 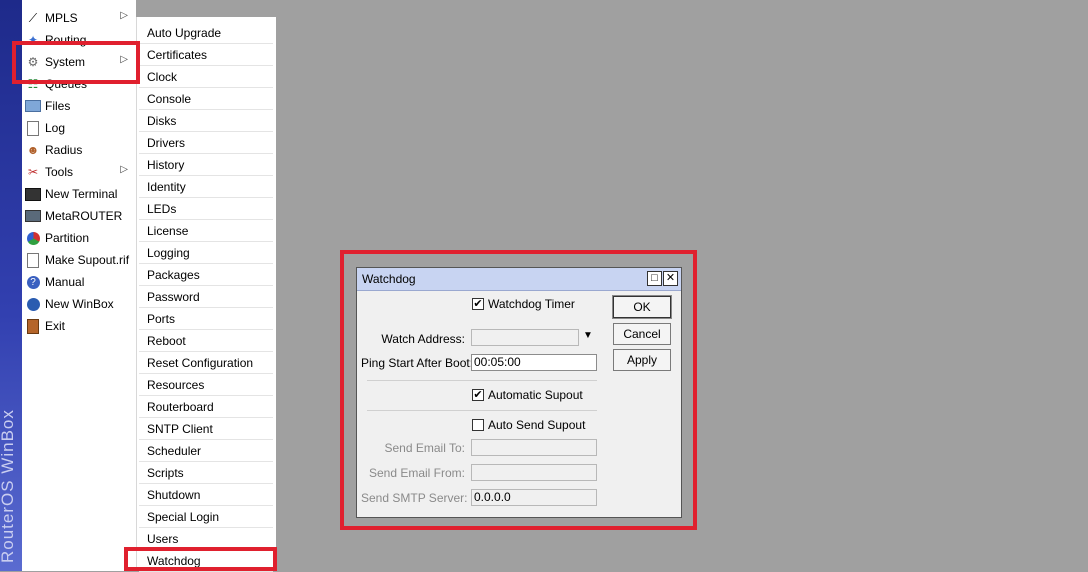 What do you see at coordinates (33, 128) in the screenshot?
I see `log-icon` at bounding box center [33, 128].